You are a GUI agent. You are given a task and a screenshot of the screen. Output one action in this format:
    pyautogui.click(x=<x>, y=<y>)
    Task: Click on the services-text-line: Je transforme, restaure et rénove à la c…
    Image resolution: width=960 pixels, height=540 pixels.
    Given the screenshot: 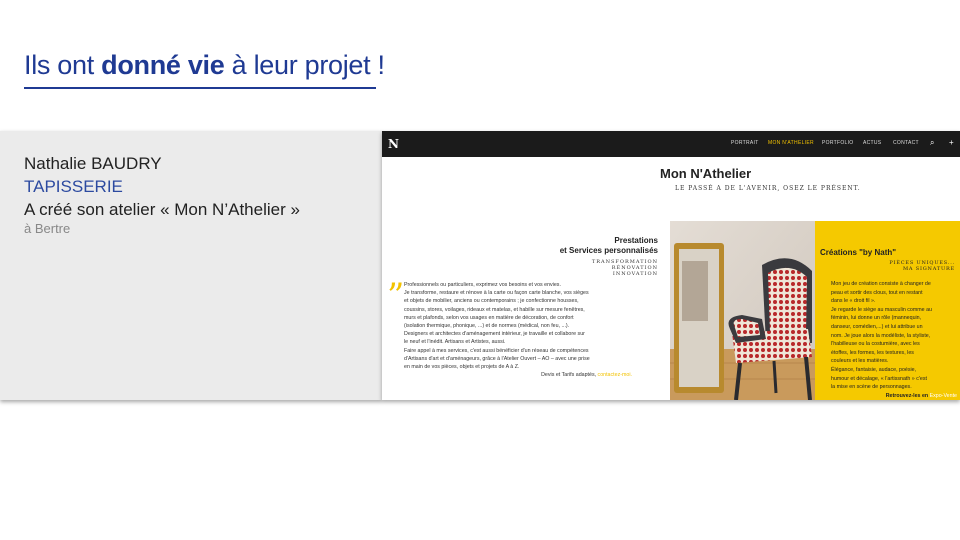 What is the action you would take?
    pyautogui.click(x=496, y=293)
    